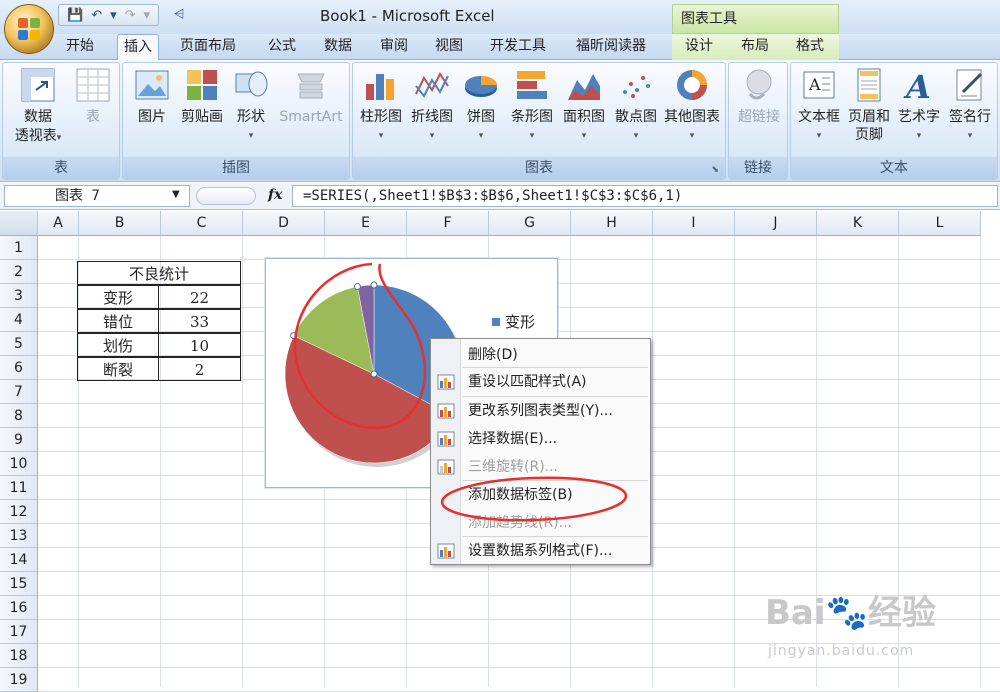 The image size is (1000, 692). I want to click on quick-access-toolbar: 💾 ↶ ▾ ↷ ▾, so click(109, 15).